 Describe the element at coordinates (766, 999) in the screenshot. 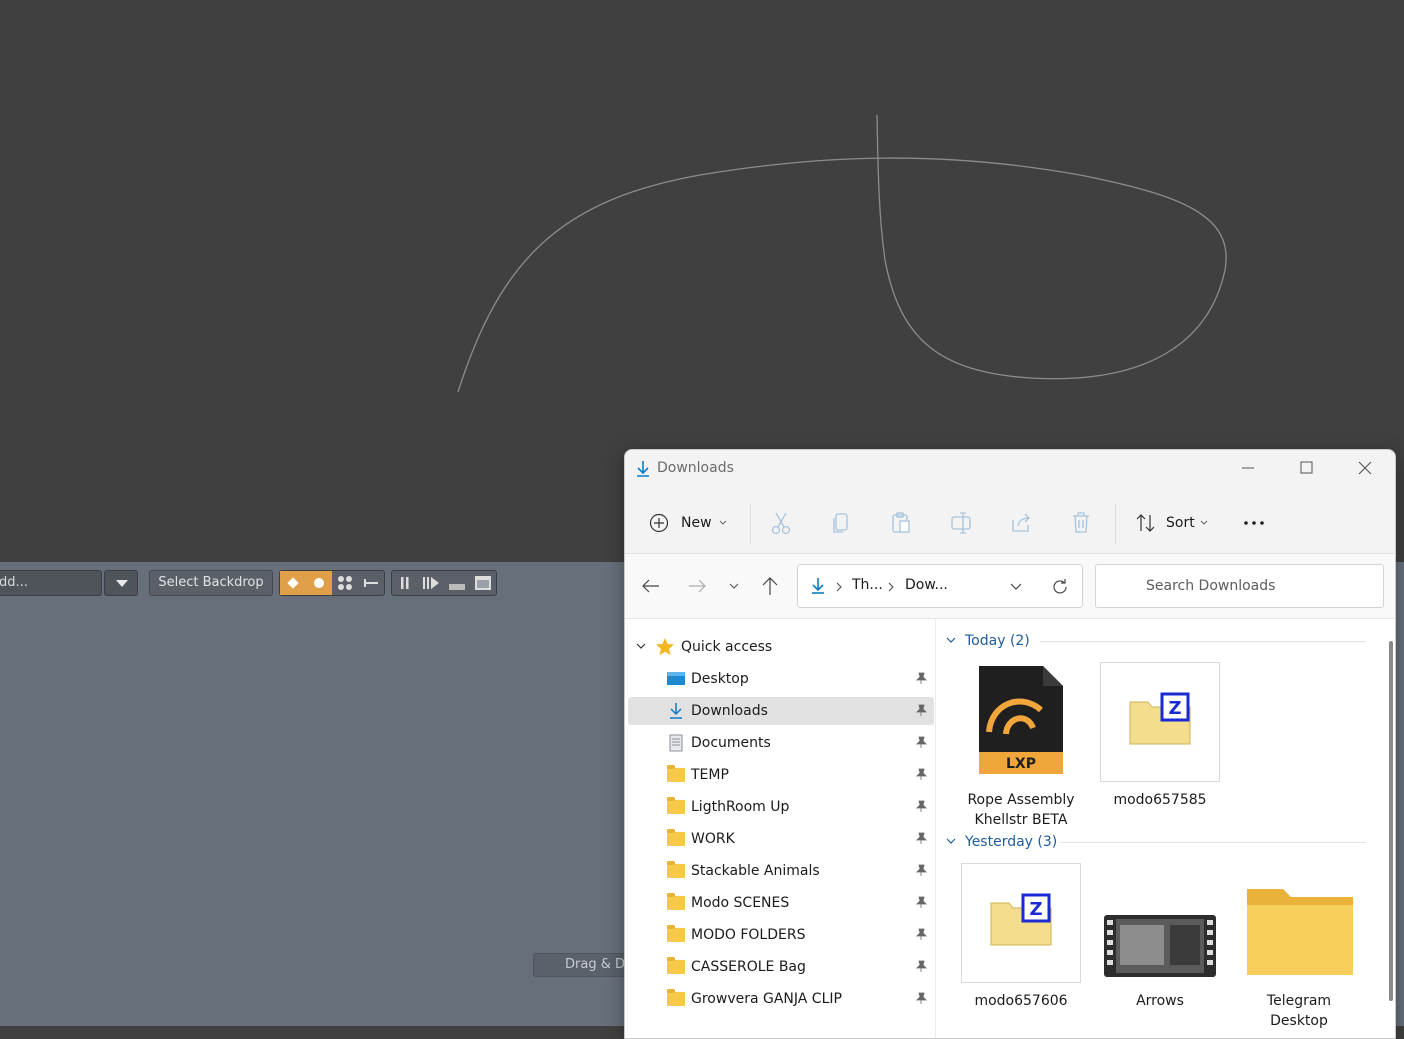

I see `nav-item-label: Growvera GANJA CLIP` at that location.